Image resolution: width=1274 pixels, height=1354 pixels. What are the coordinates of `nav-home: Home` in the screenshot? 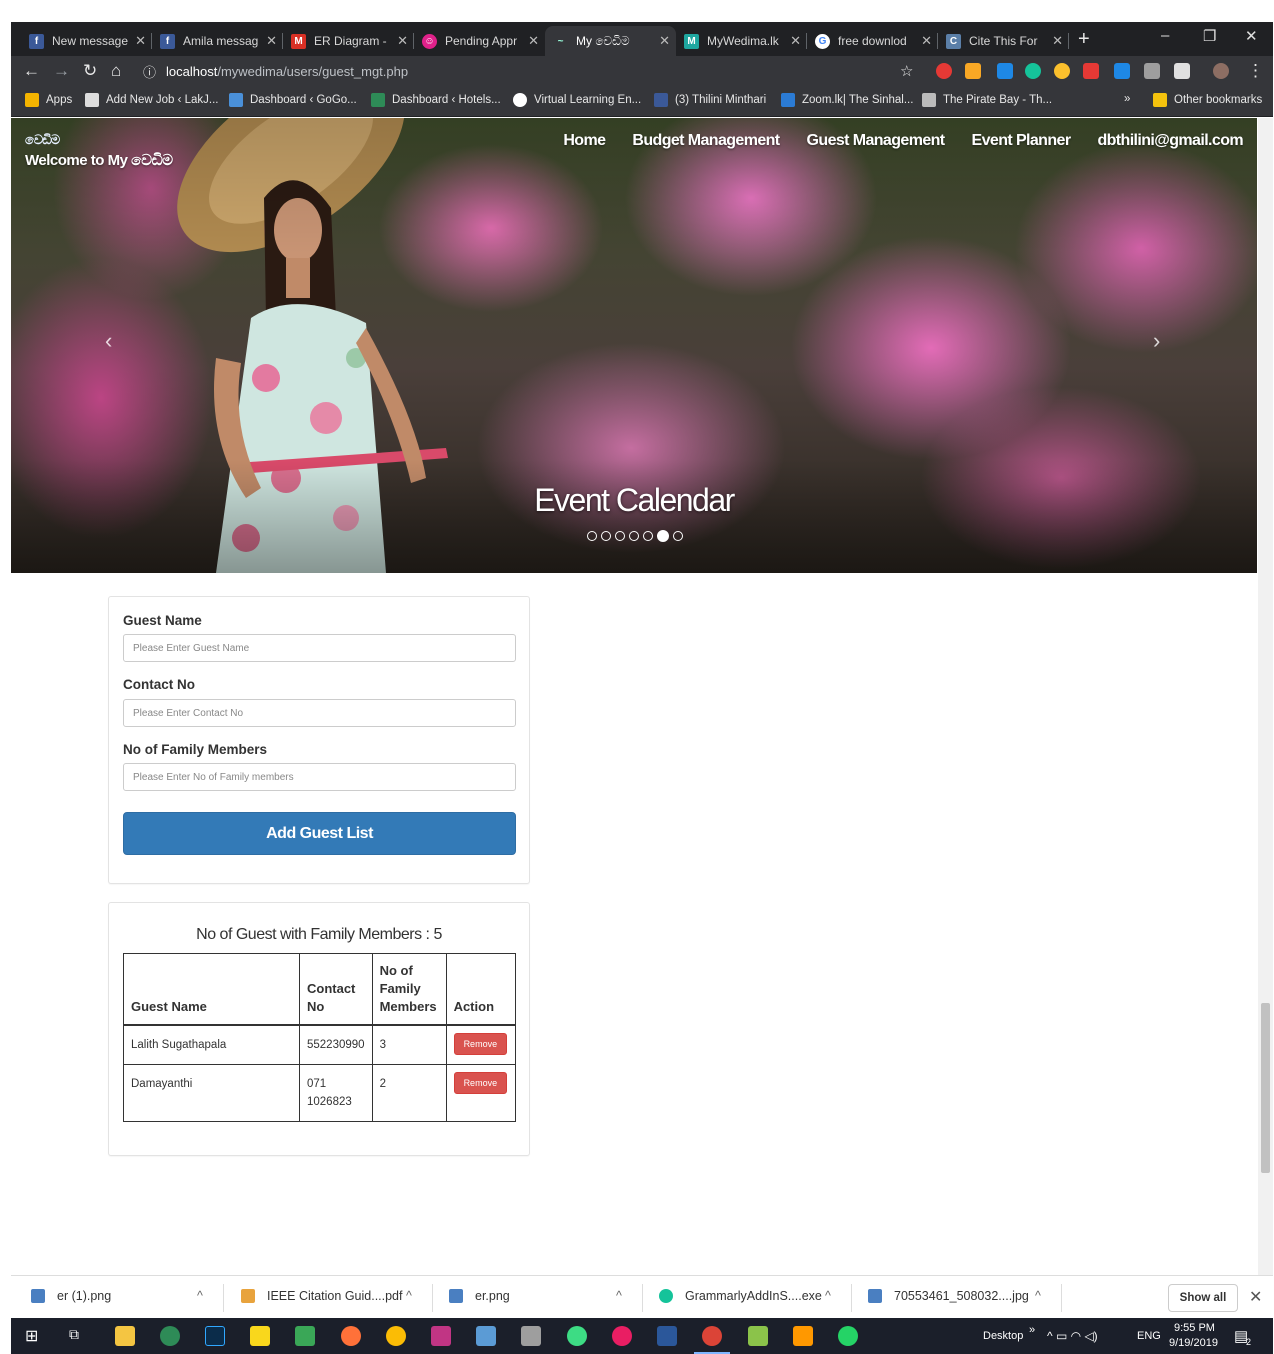 It's located at (584, 141).